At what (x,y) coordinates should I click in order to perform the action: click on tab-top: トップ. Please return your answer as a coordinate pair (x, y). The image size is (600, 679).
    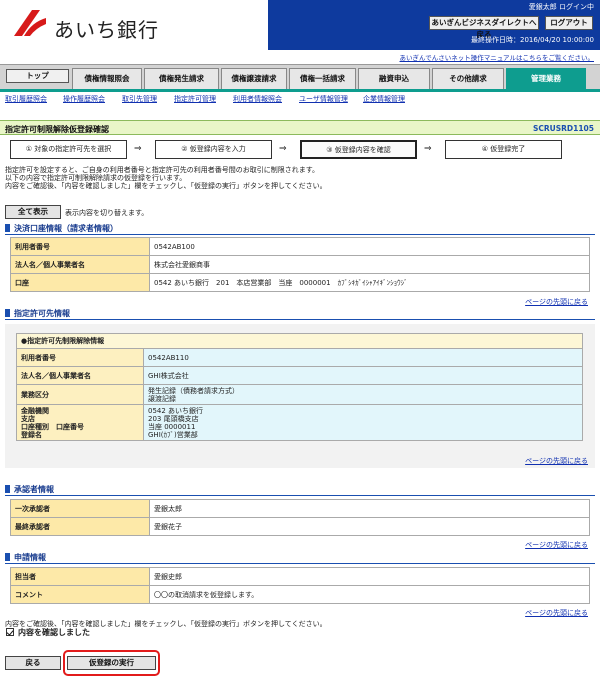
    Looking at the image, I should click on (37, 76).